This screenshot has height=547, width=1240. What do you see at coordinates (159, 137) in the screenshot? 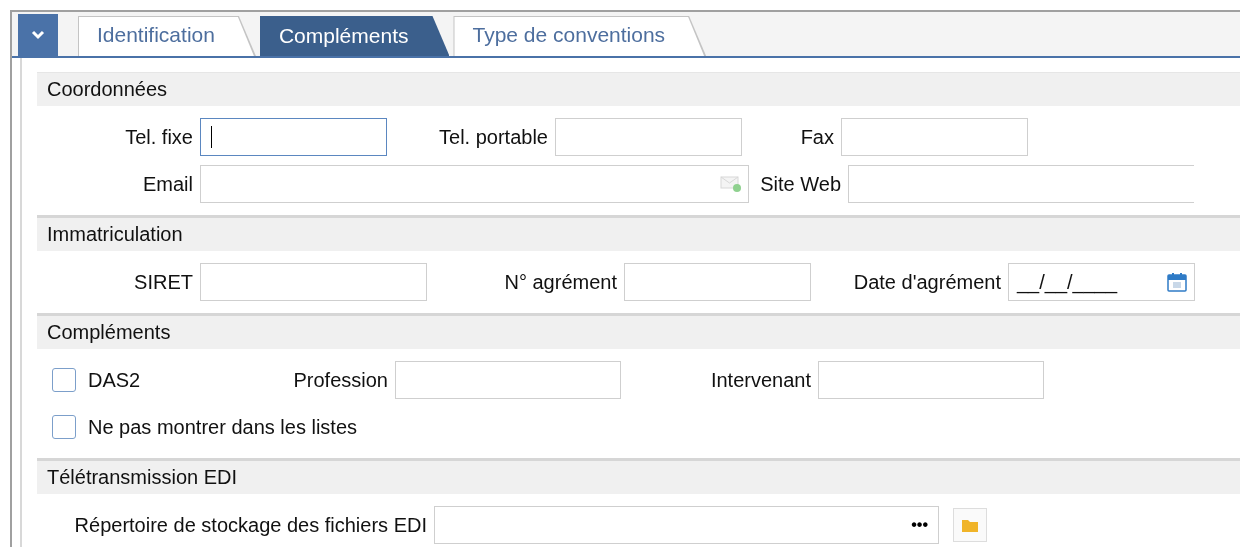
I see `field-label: Tel. fixe` at bounding box center [159, 137].